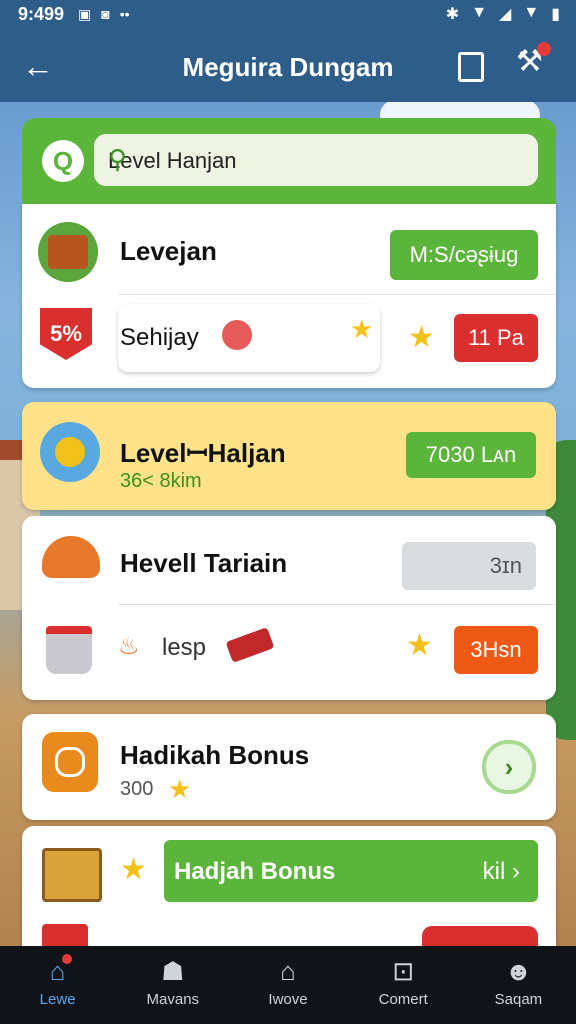 Image resolution: width=576 pixels, height=1024 pixels. I want to click on card-level-haljan: LevelꟷHaljan 36< 8kim 7030 Lᴀn, so click(289, 456).